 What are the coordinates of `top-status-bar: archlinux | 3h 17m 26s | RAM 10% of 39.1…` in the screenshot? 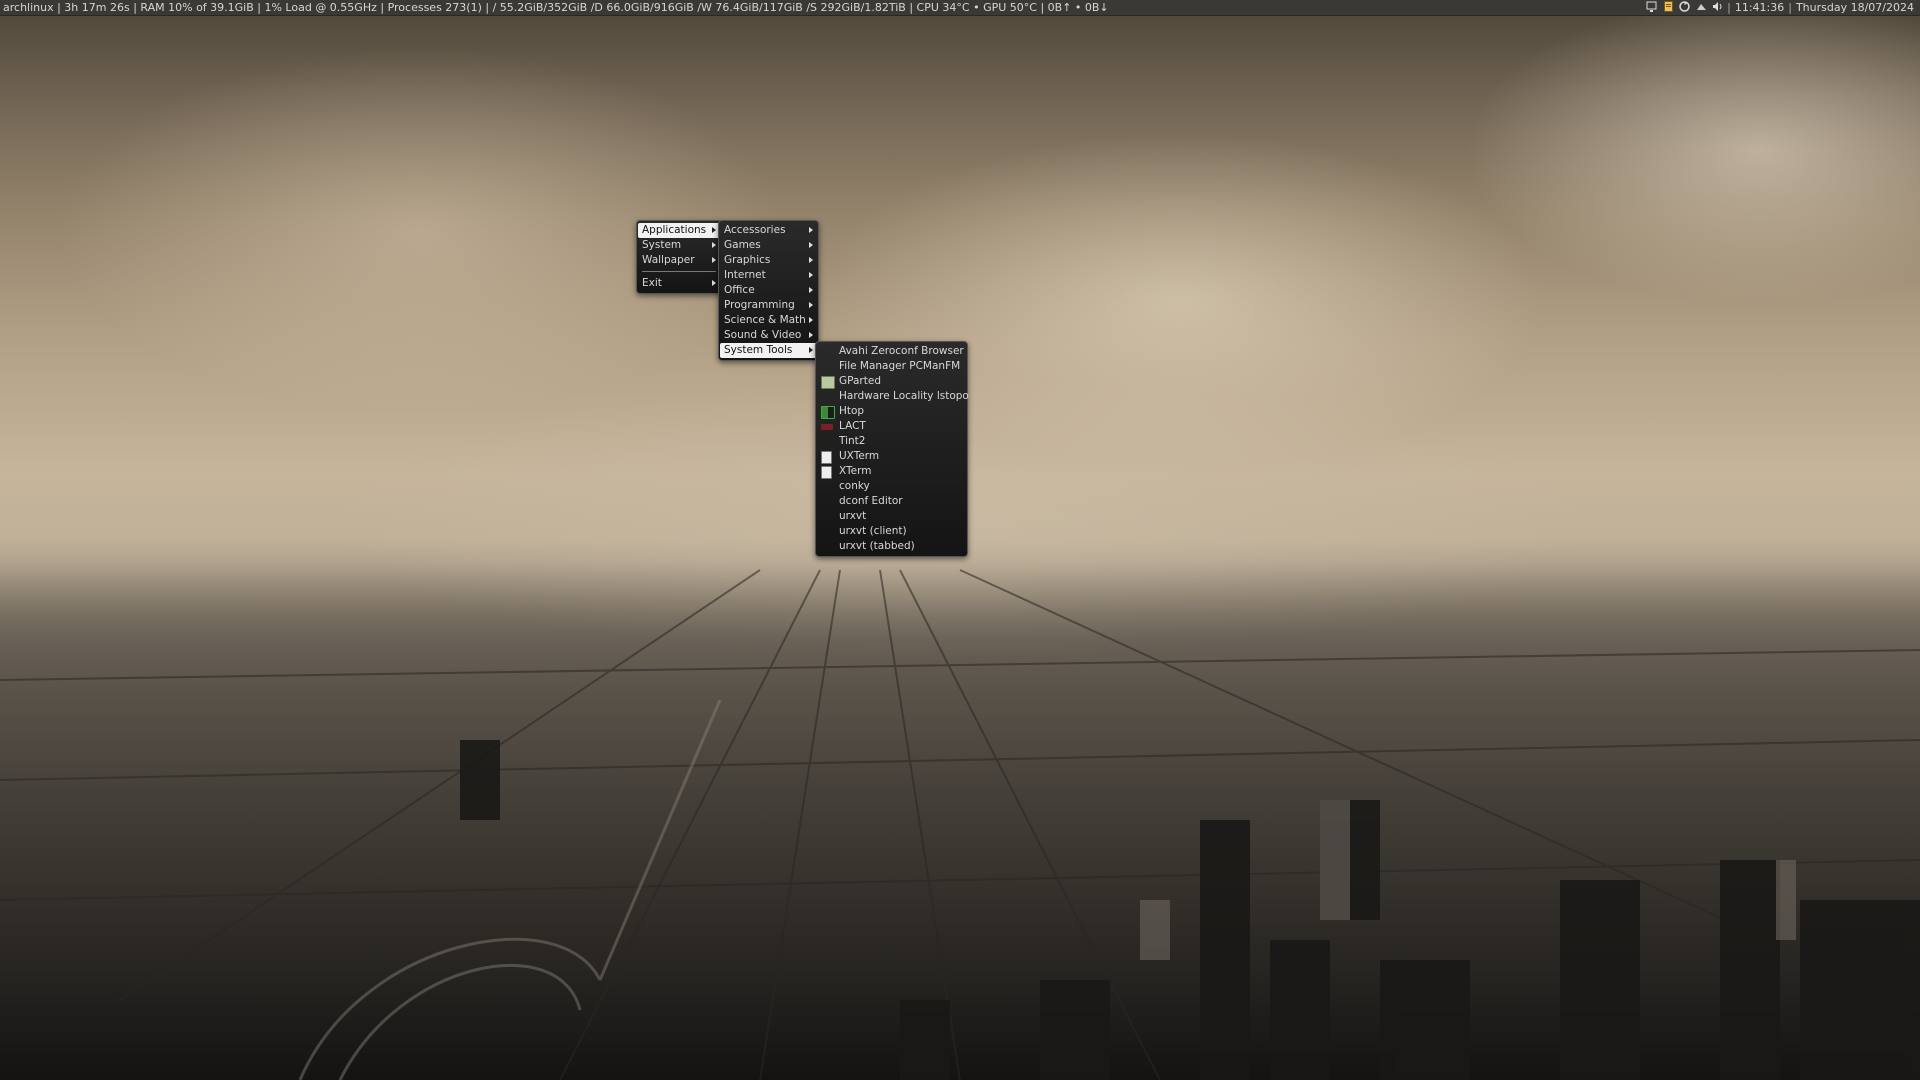 It's located at (960, 8).